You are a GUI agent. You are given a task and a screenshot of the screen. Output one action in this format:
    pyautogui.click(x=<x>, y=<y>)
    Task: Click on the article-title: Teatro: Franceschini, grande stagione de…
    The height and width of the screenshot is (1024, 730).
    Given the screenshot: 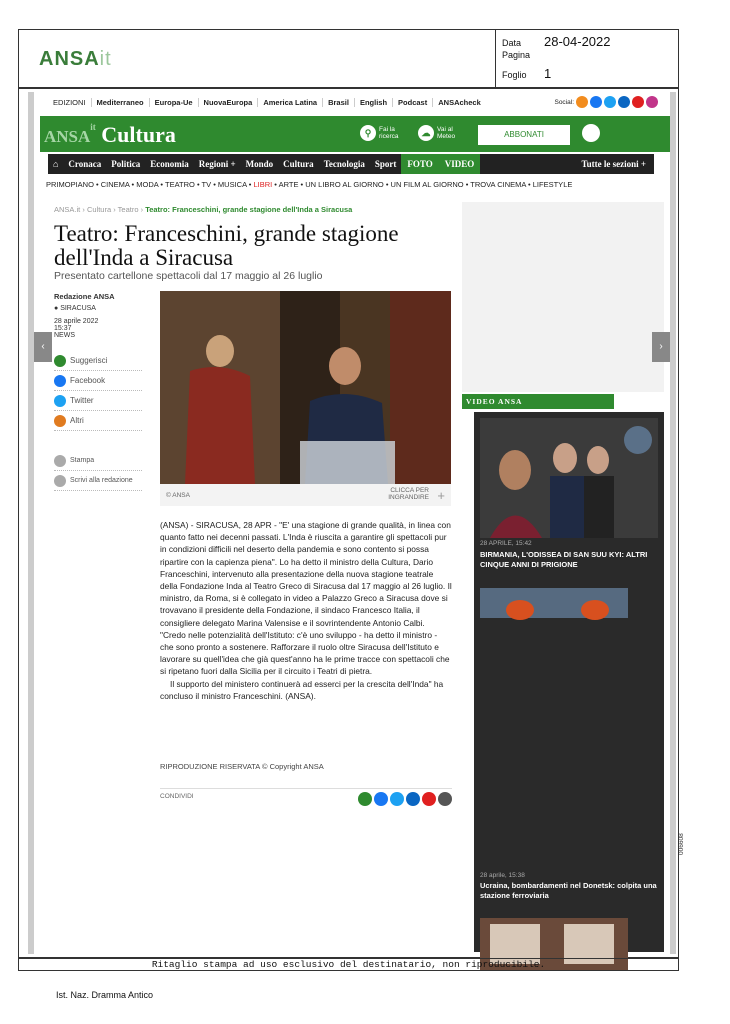 What is the action you would take?
    pyautogui.click(x=226, y=245)
    